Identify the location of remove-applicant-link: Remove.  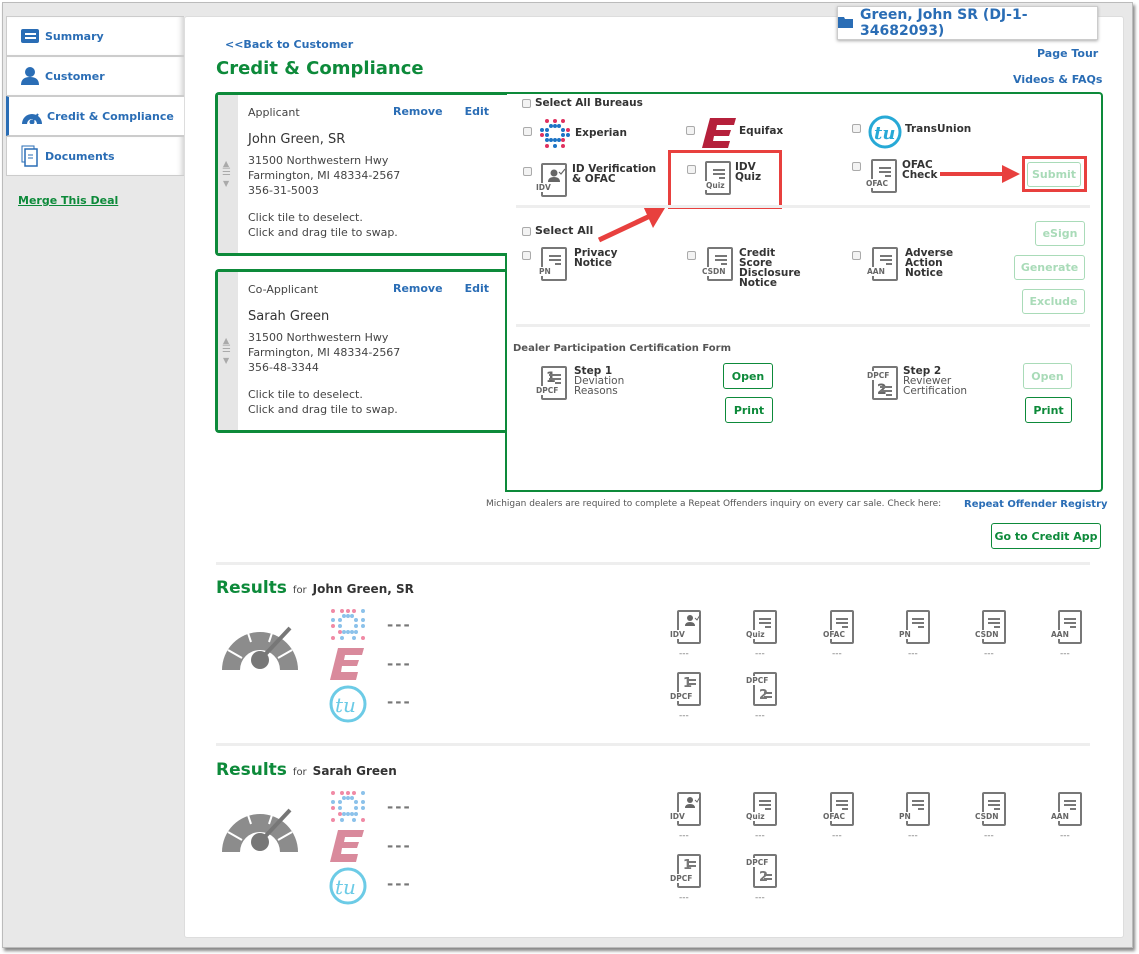
(418, 111).